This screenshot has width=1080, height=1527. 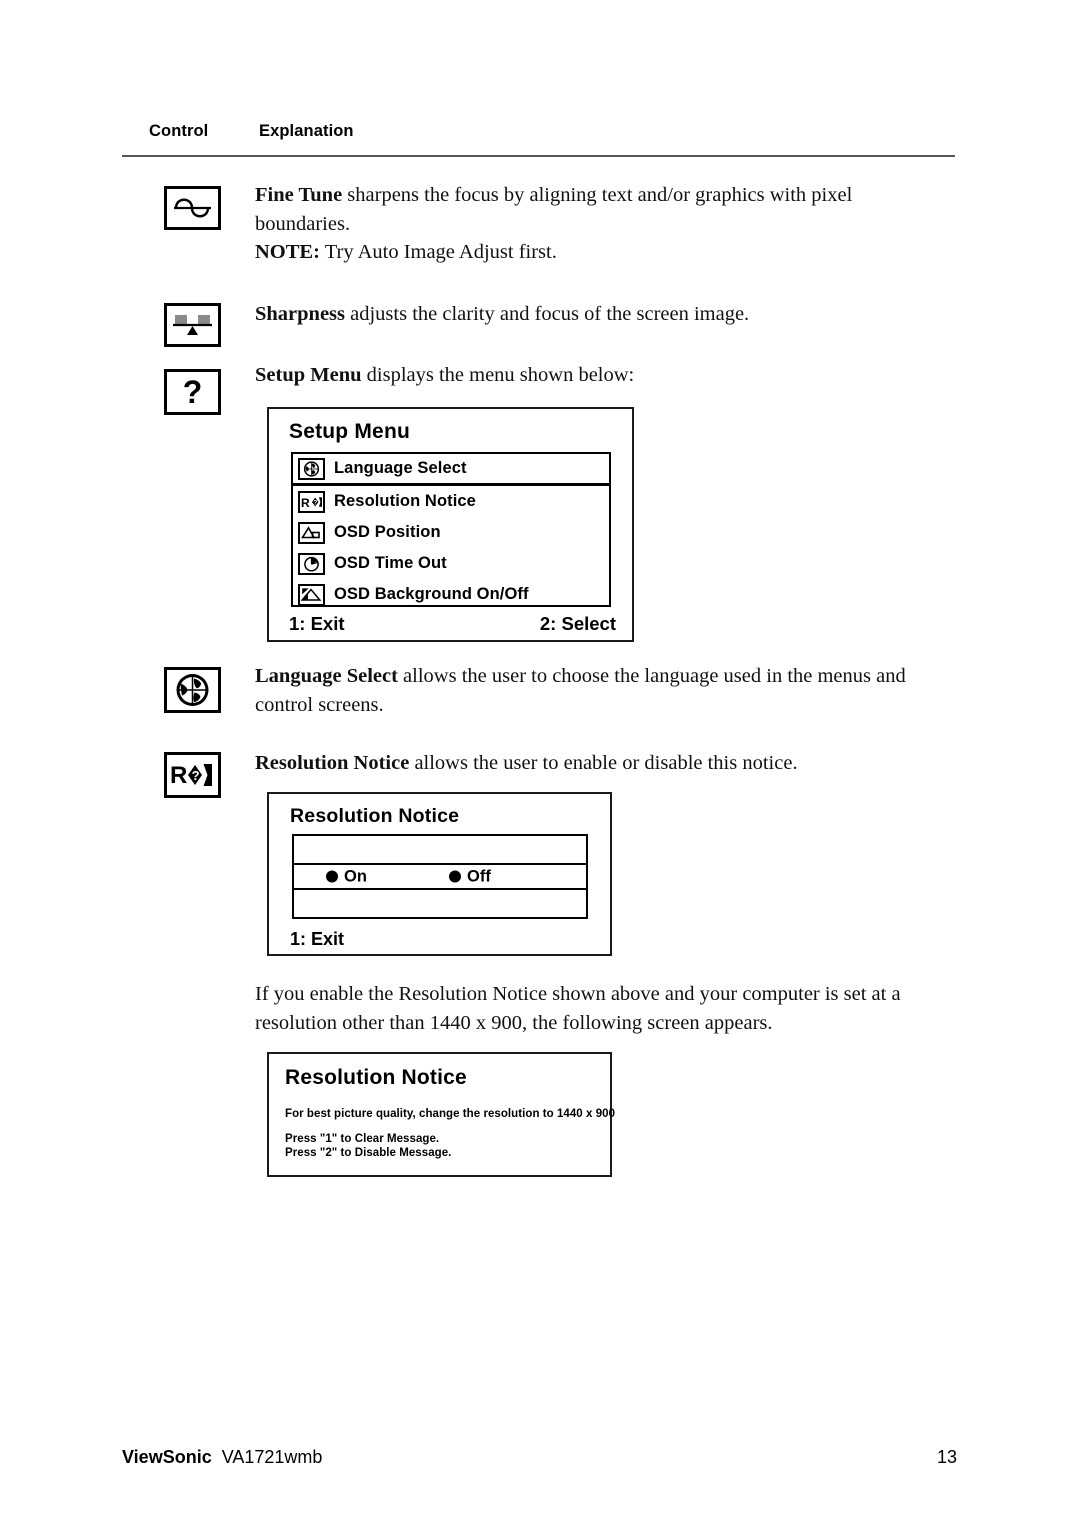 What do you see at coordinates (349, 431) in the screenshot?
I see `setup-menu-title: Setup Menu` at bounding box center [349, 431].